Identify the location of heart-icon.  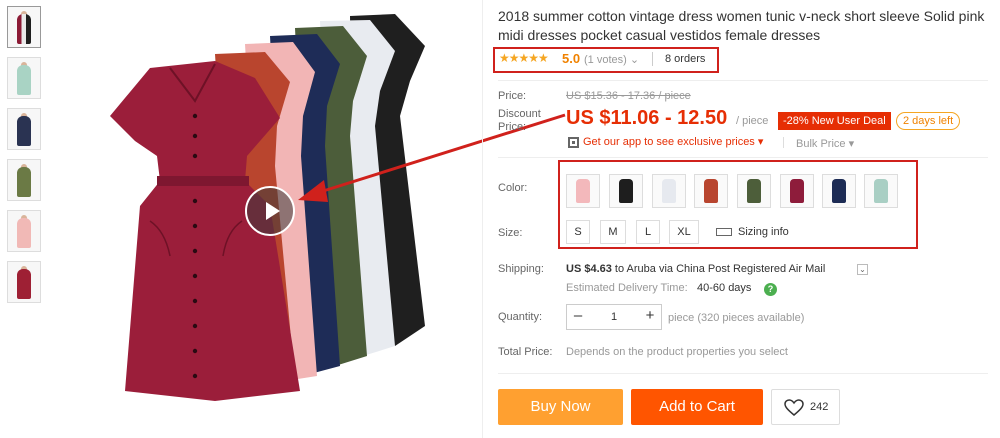
(794, 407).